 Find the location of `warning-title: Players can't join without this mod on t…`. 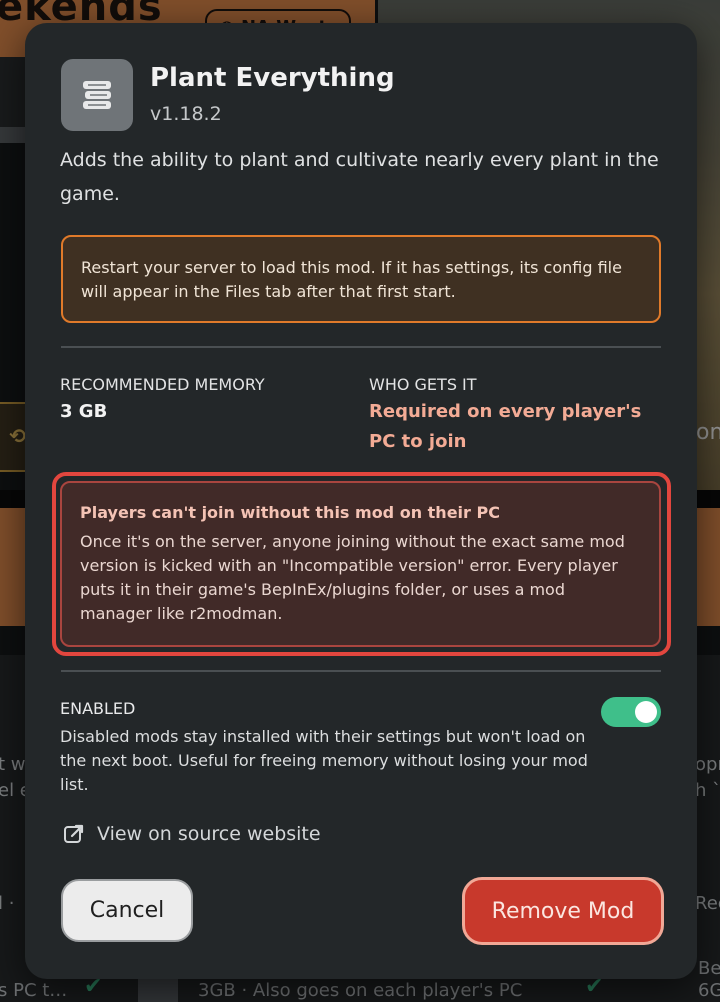

warning-title: Players can't join without this mod on t… is located at coordinates (290, 512).